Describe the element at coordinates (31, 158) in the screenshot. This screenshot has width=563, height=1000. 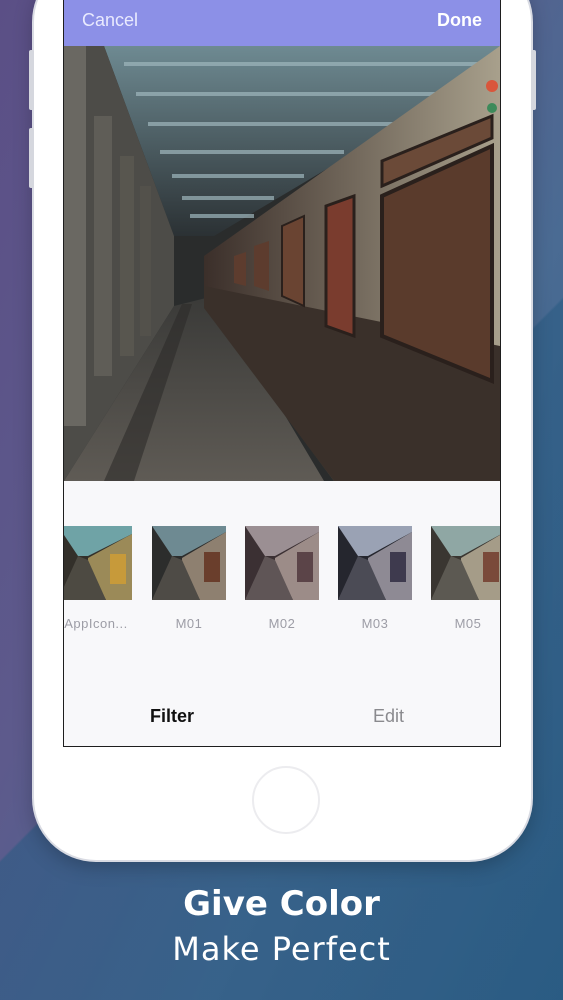
I see `phone-side-button-lower` at that location.